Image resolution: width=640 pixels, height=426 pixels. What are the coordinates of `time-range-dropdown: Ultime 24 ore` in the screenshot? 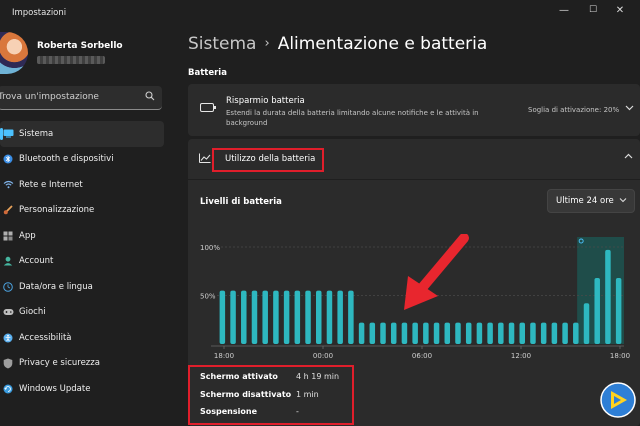 It's located at (591, 201).